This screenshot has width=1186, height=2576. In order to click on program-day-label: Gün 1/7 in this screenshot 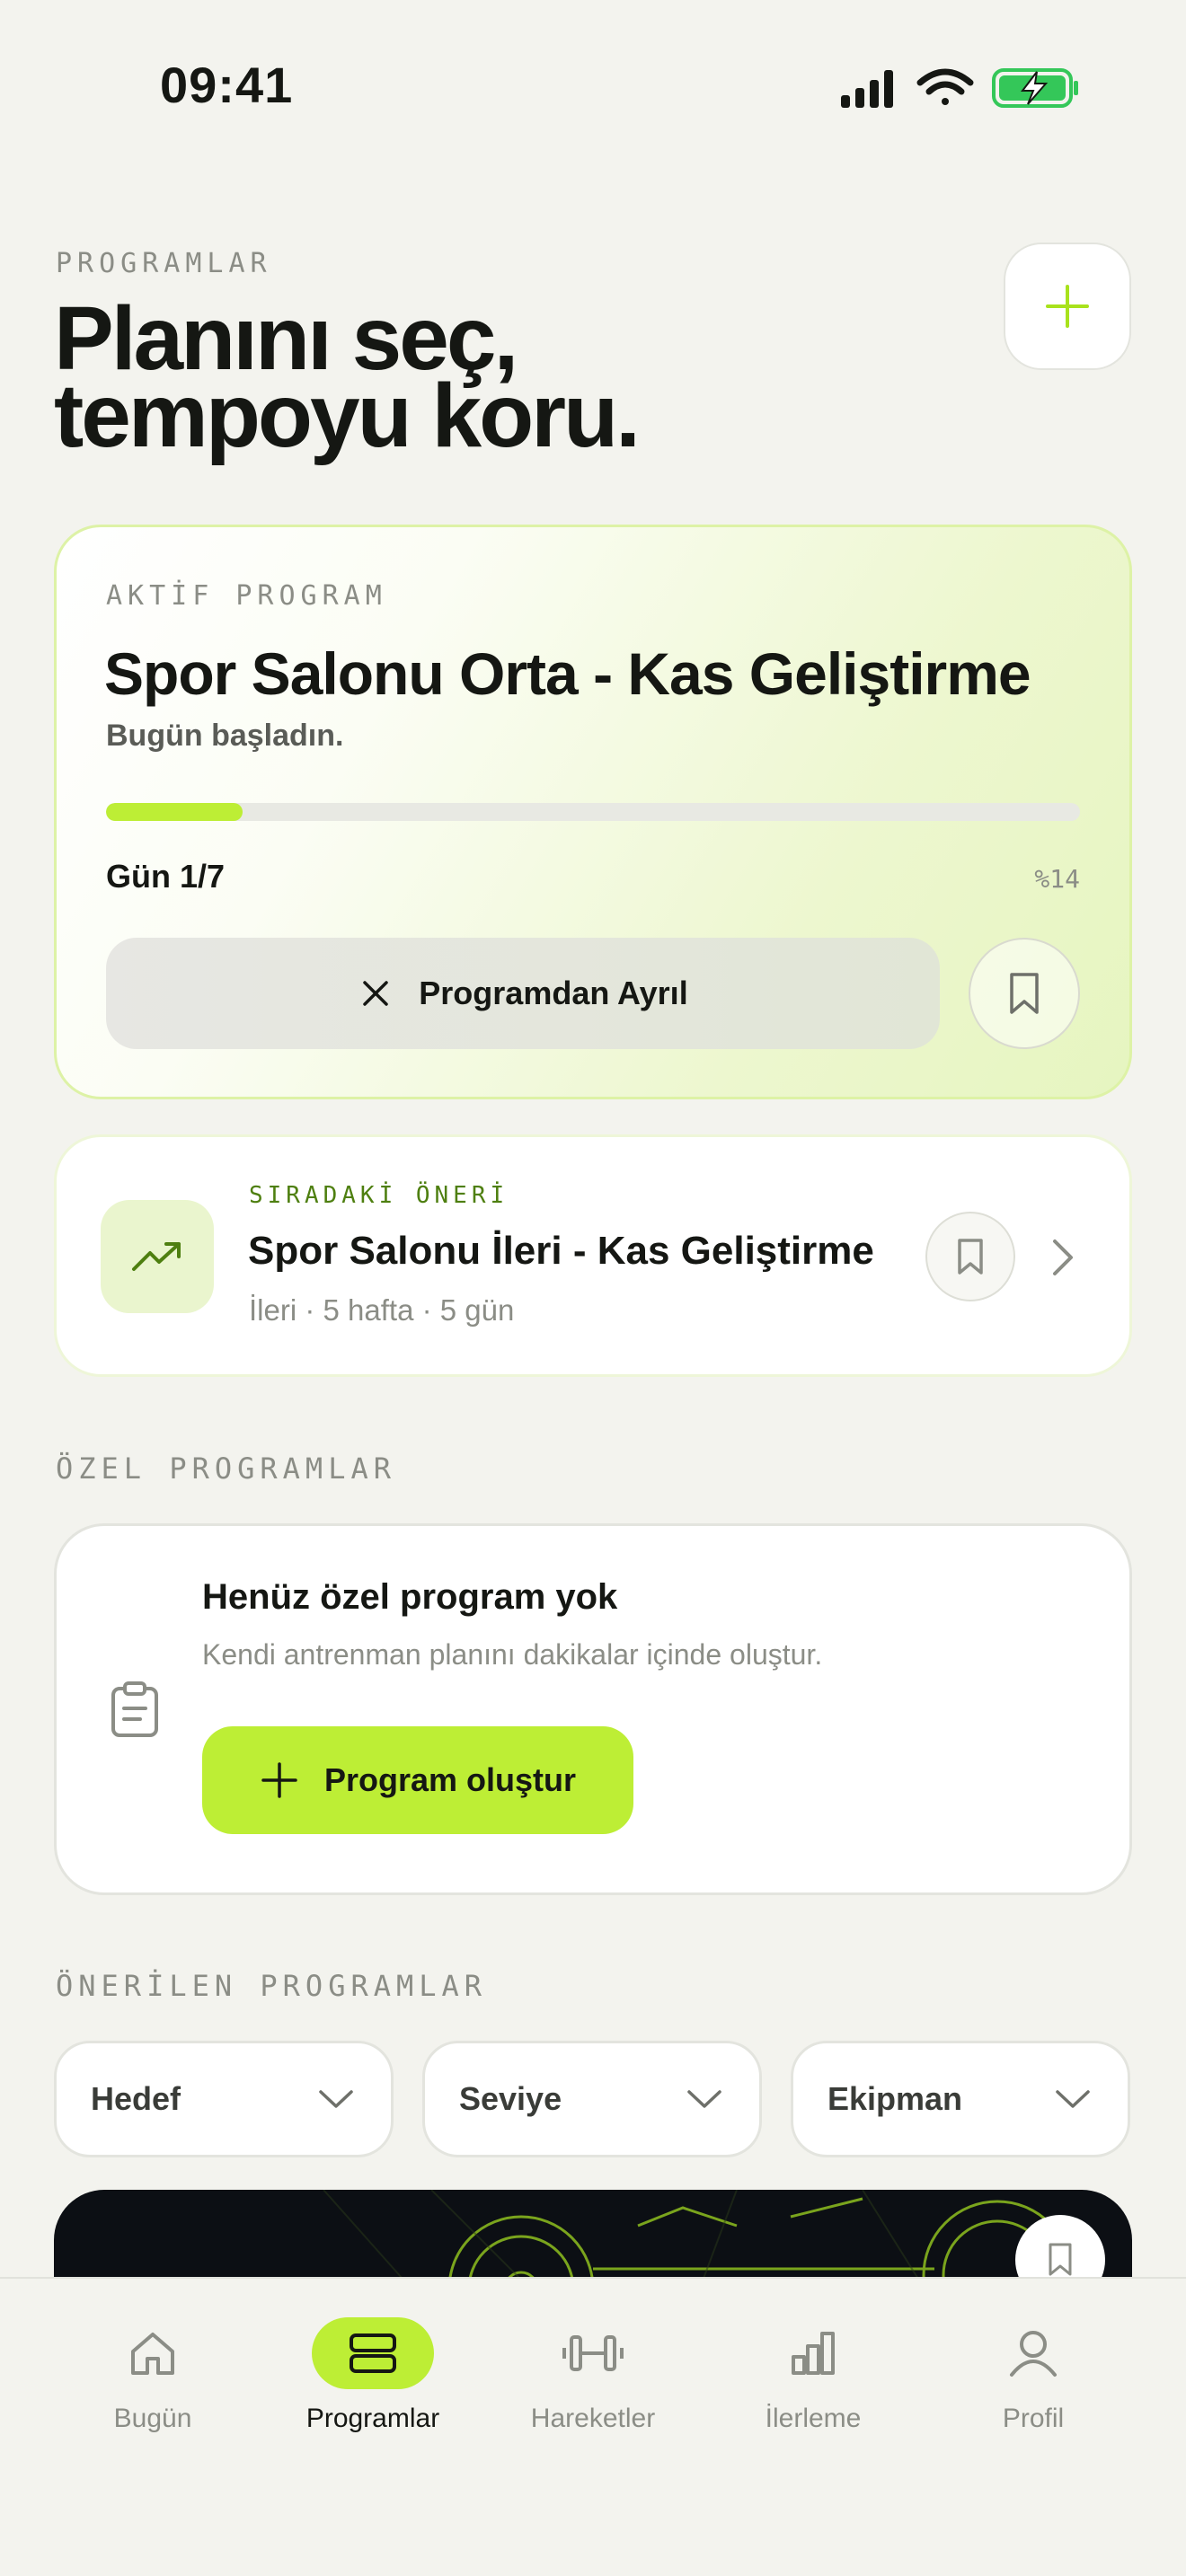, I will do `click(166, 876)`.